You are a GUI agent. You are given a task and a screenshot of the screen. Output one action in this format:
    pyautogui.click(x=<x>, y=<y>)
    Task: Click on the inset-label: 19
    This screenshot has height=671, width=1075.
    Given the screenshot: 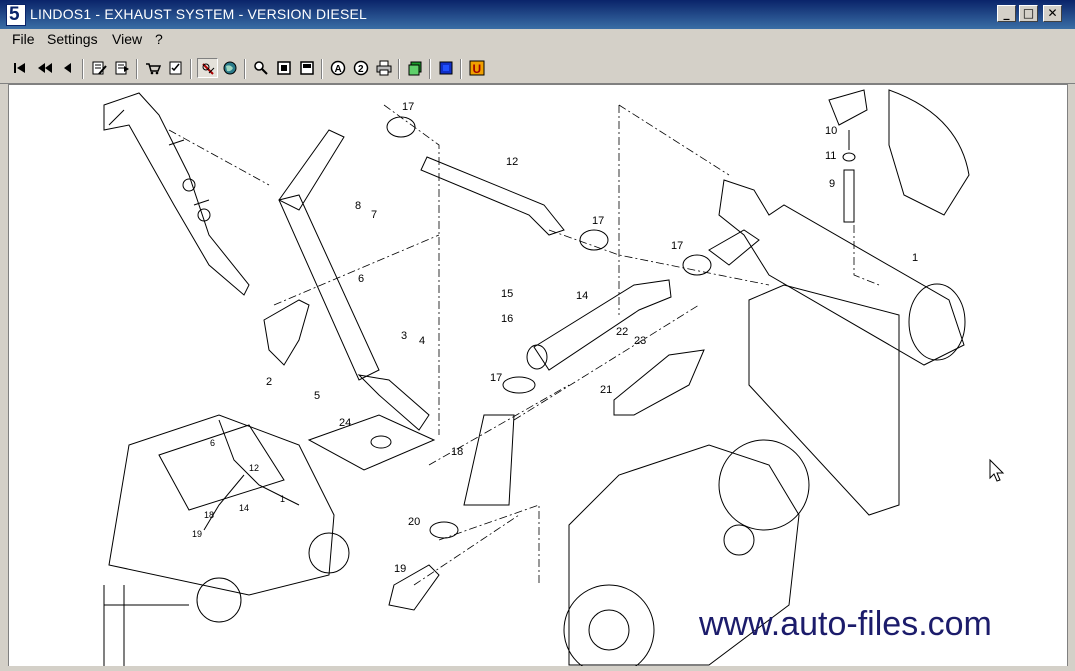 What is the action you would take?
    pyautogui.click(x=197, y=534)
    